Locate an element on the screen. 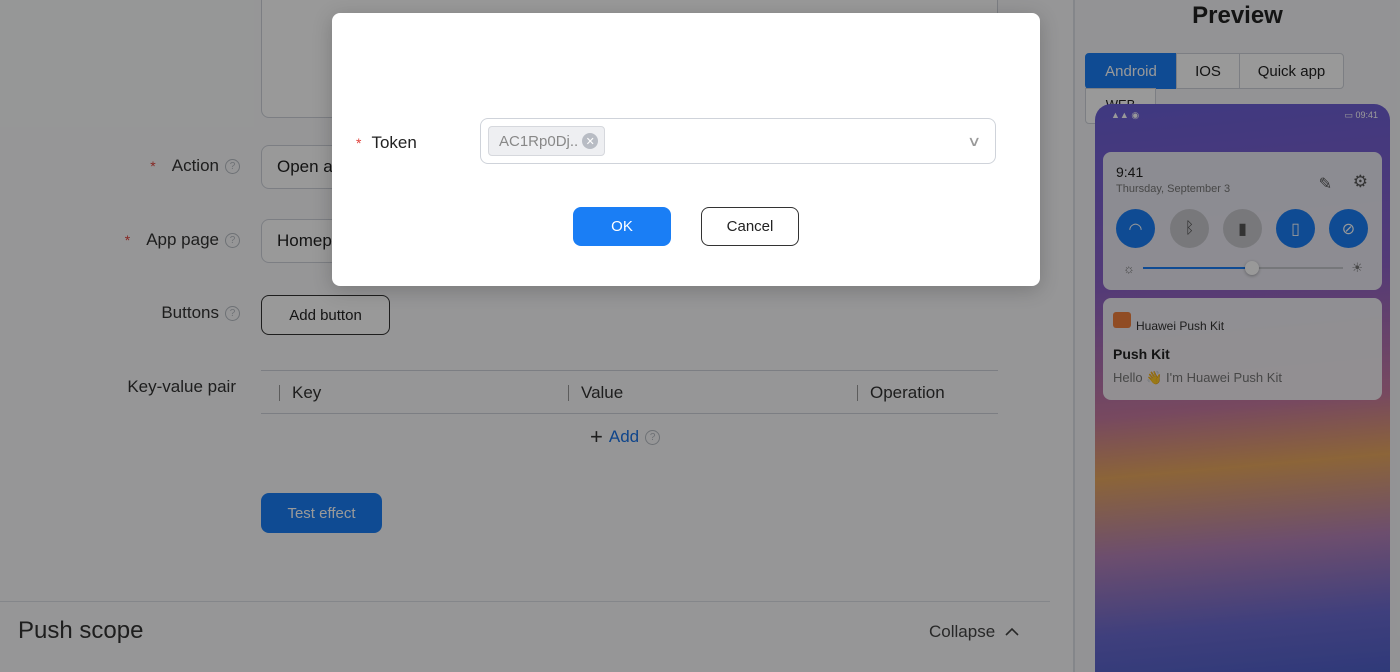  token-select: AC1Rp0Dj.. ✕ ∨ is located at coordinates (738, 141).